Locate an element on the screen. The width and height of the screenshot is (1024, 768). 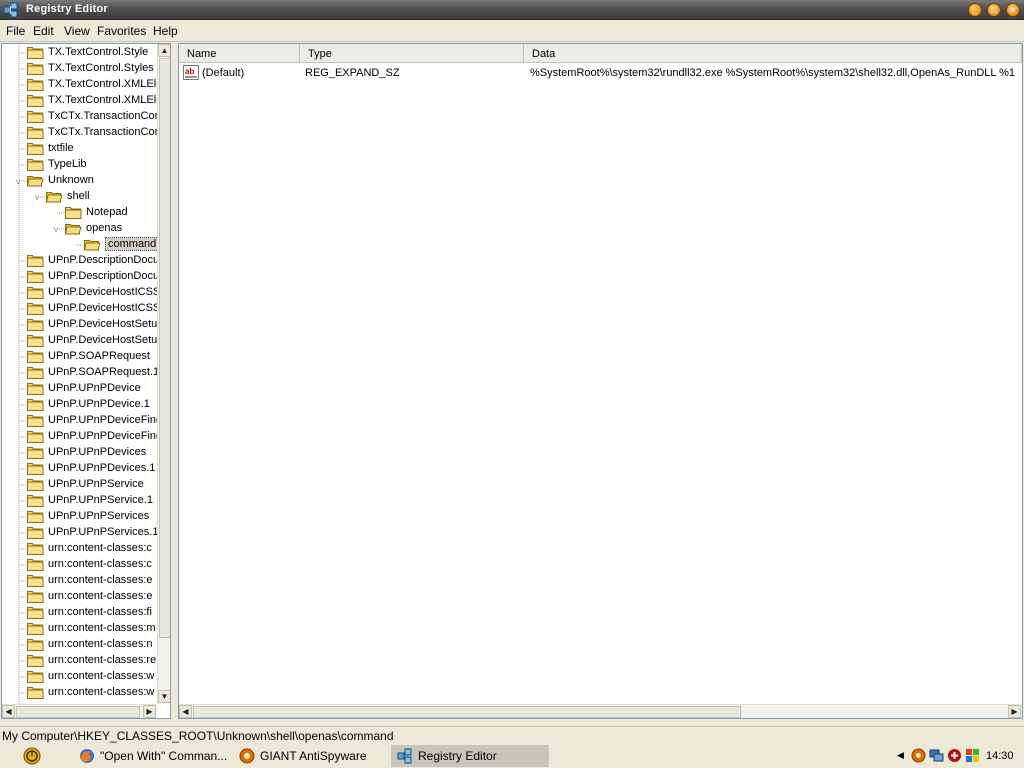
list-horizontal-scrollbar: ◀ ▶ is located at coordinates (600, 711).